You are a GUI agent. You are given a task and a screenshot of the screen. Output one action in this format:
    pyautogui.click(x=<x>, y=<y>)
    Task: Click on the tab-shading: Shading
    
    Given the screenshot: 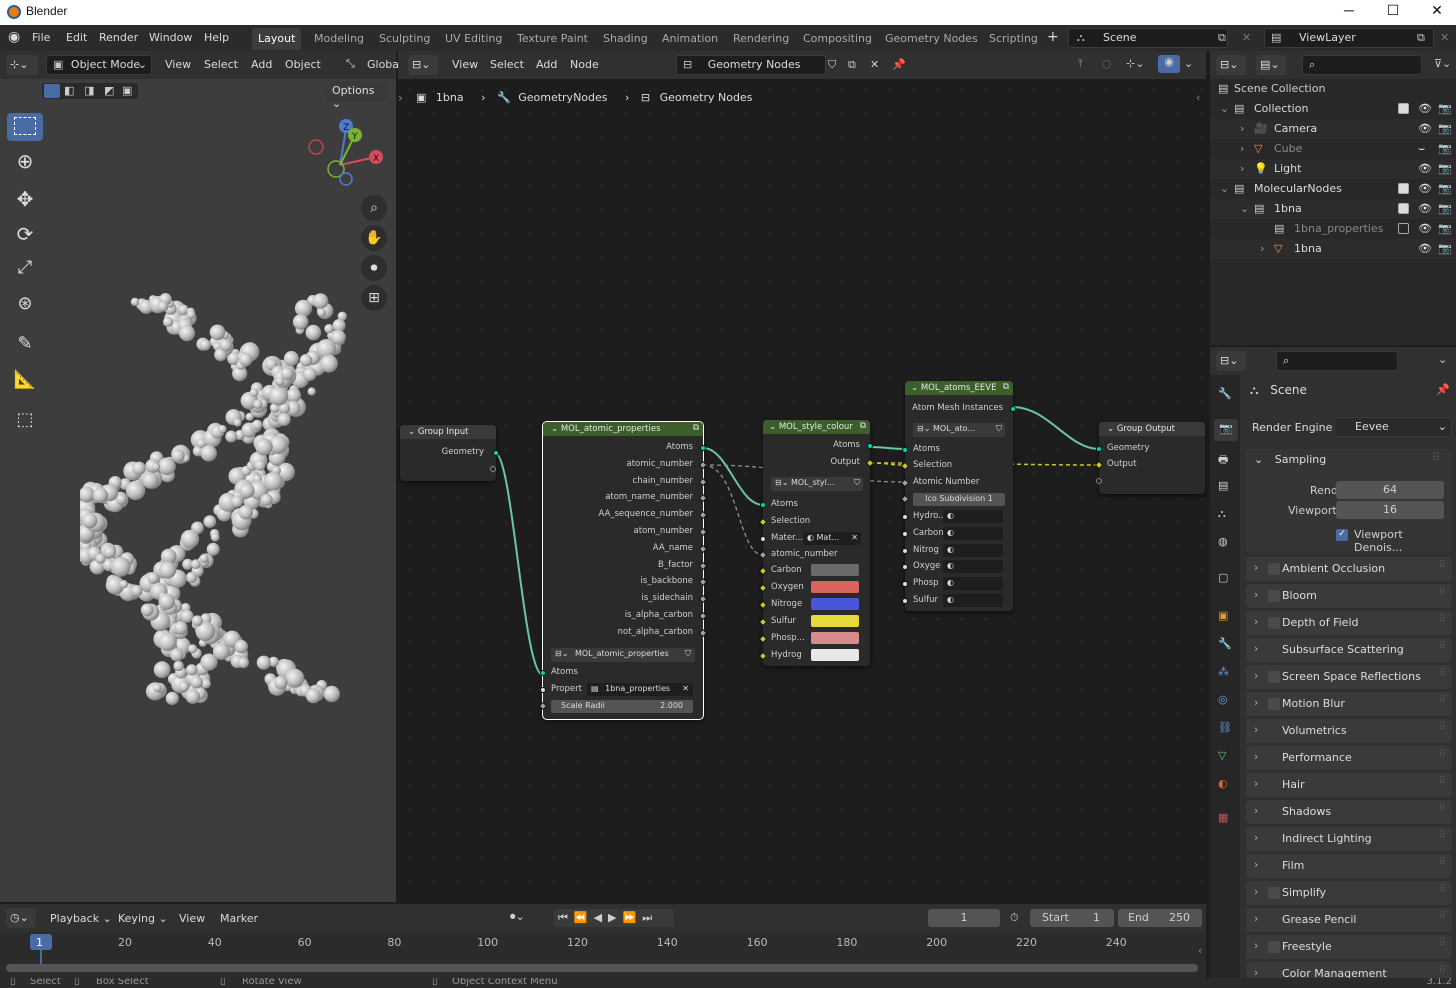 What is the action you would take?
    pyautogui.click(x=625, y=39)
    